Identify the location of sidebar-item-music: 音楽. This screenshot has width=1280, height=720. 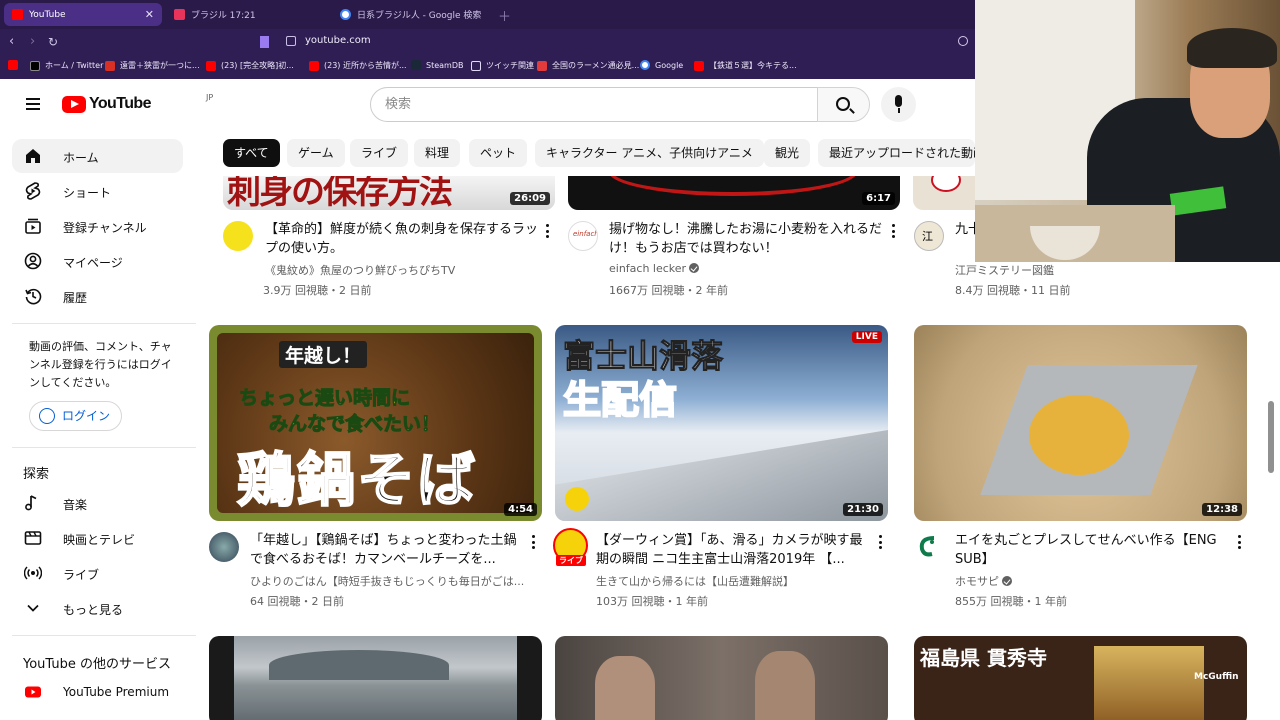
(97, 503).